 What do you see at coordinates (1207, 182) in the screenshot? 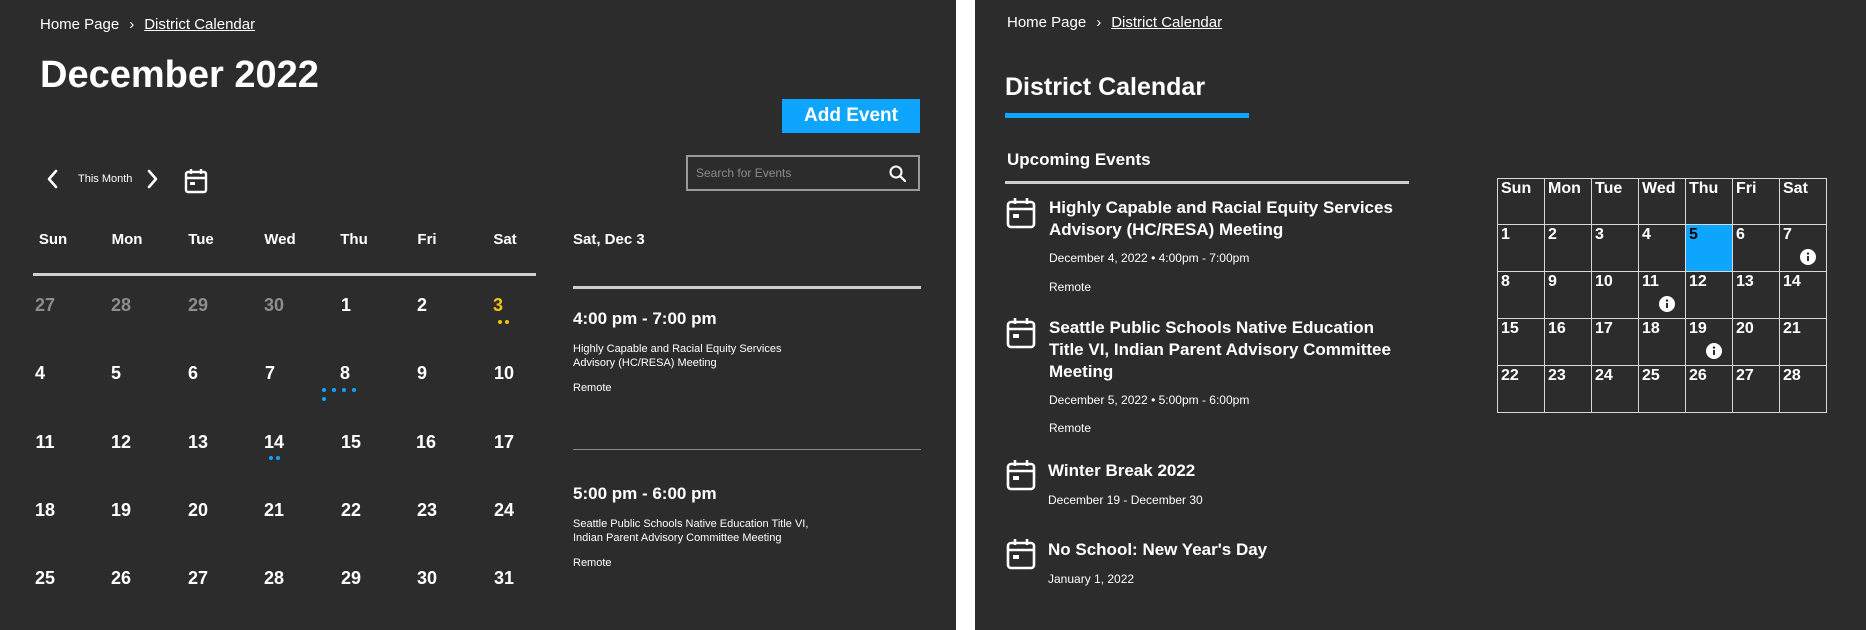
I see `divider` at bounding box center [1207, 182].